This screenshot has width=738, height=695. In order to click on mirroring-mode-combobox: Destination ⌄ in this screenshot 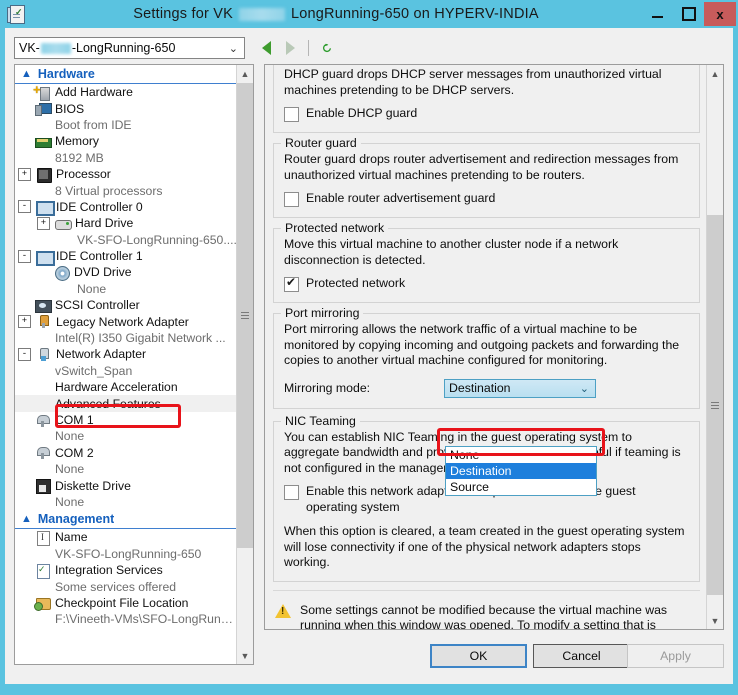, I will do `click(520, 388)`.